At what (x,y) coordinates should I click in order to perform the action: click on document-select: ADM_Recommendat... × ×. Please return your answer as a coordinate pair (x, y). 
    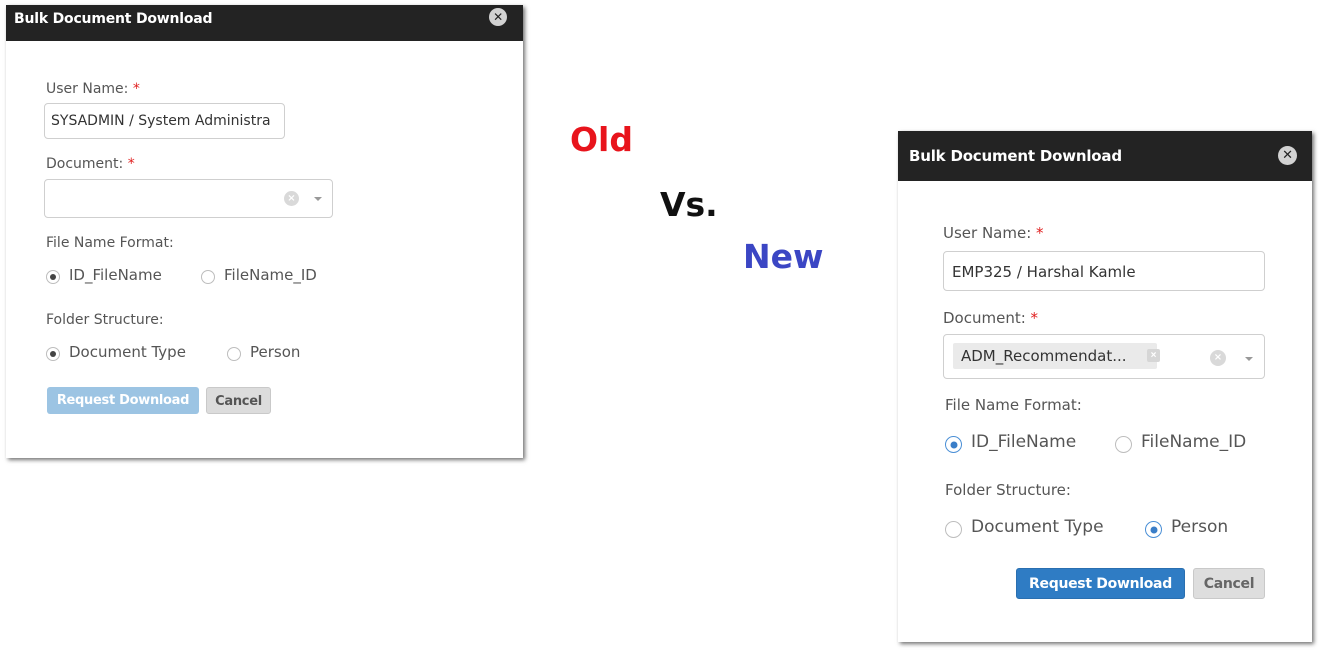
    Looking at the image, I should click on (1104, 356).